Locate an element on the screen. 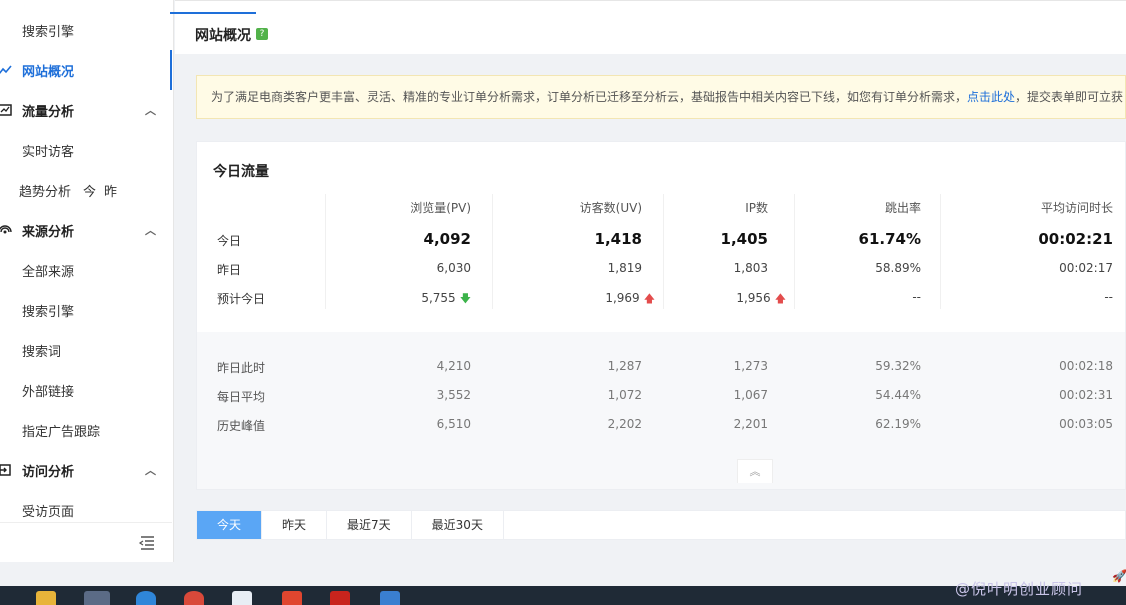  ydn-pv: 4,210 is located at coordinates (453, 366).